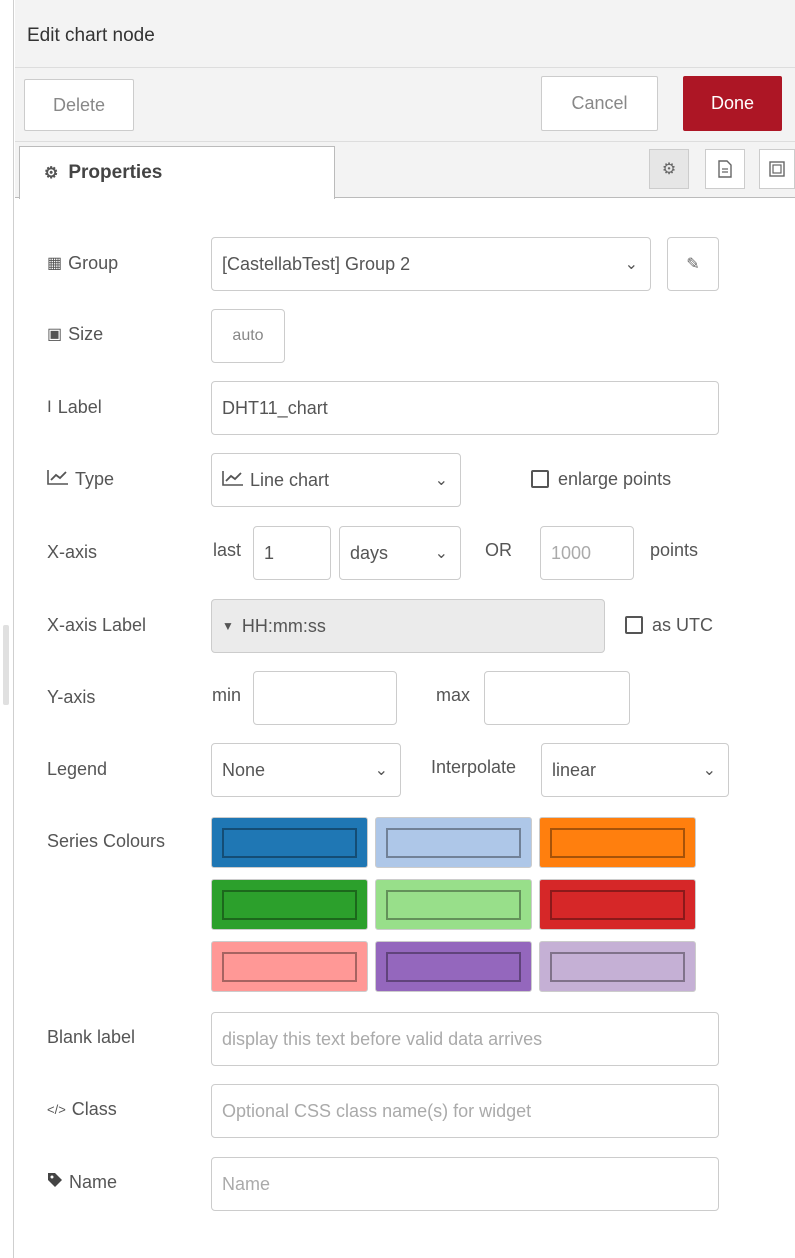 The height and width of the screenshot is (1258, 795). I want to click on yaxis-min-text: min, so click(227, 695).